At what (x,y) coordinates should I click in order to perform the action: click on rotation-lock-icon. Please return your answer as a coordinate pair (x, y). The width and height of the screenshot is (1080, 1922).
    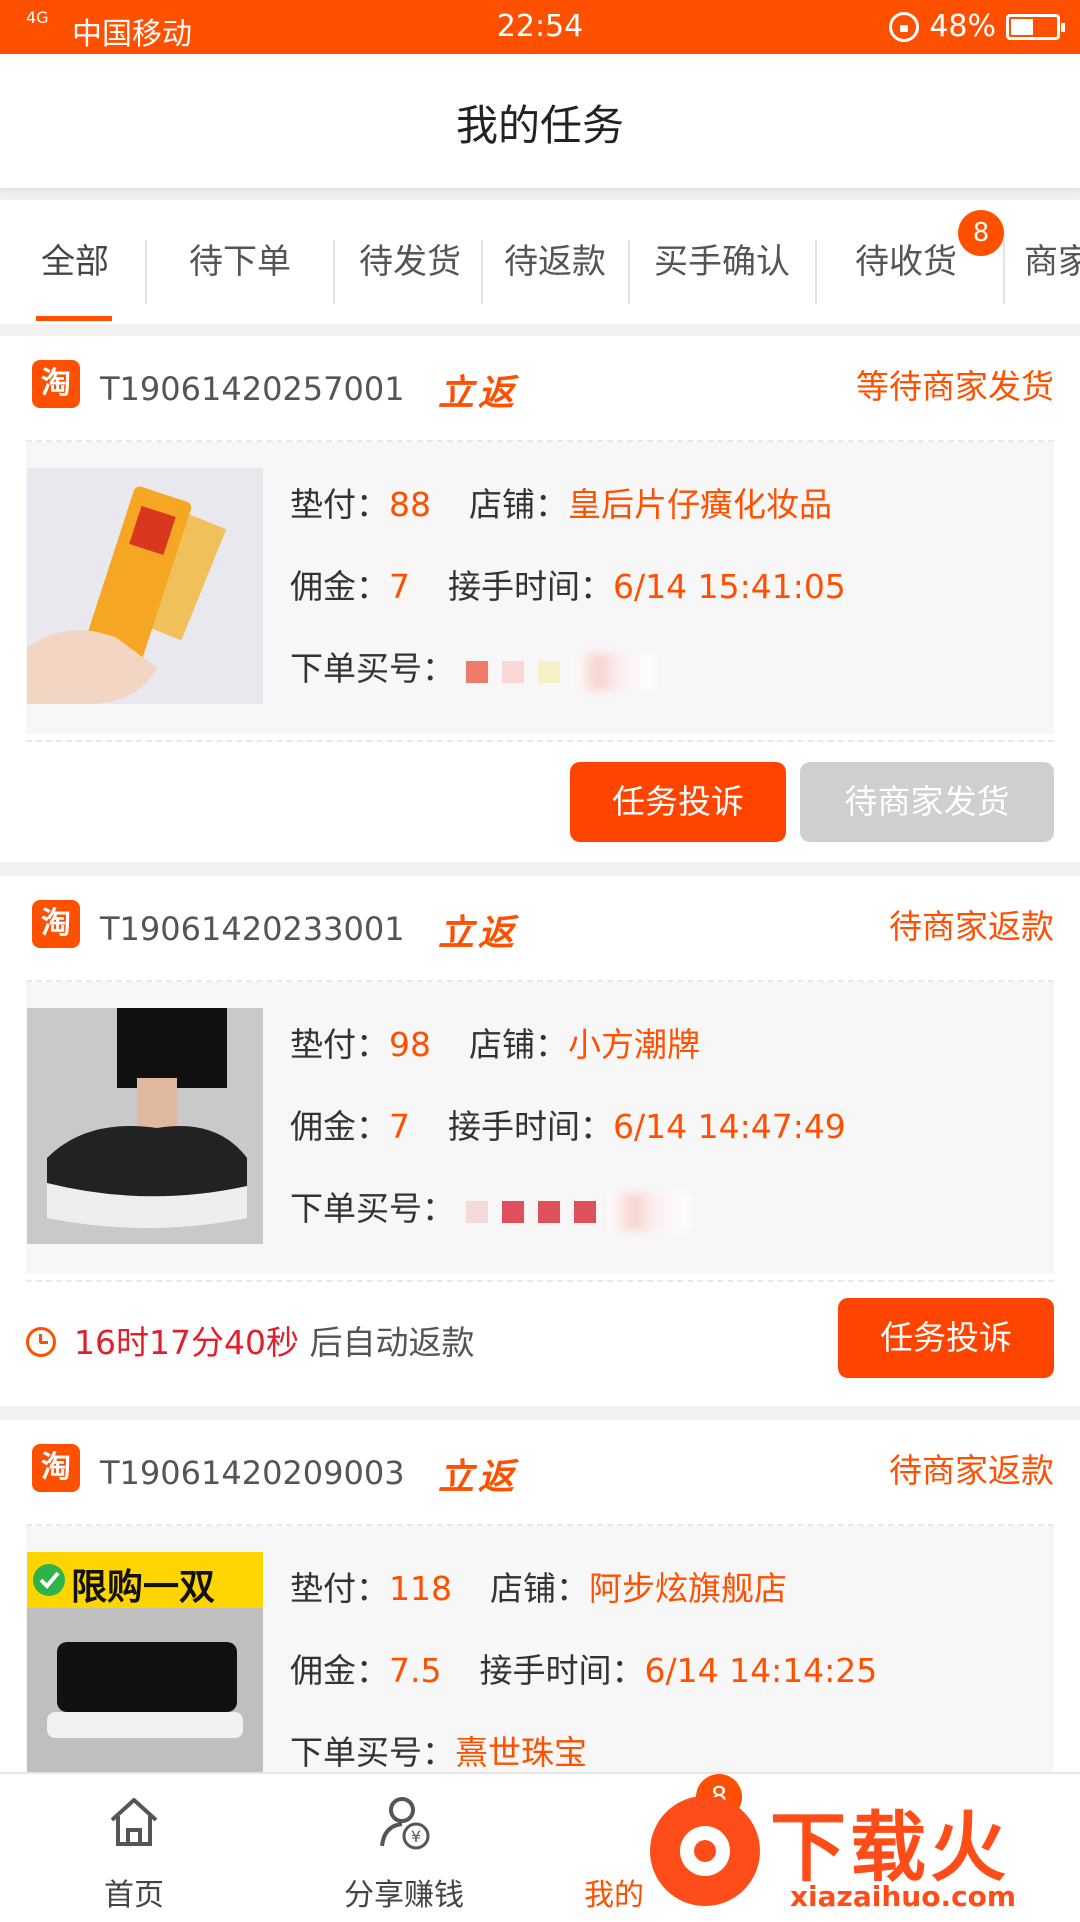
    Looking at the image, I should click on (904, 26).